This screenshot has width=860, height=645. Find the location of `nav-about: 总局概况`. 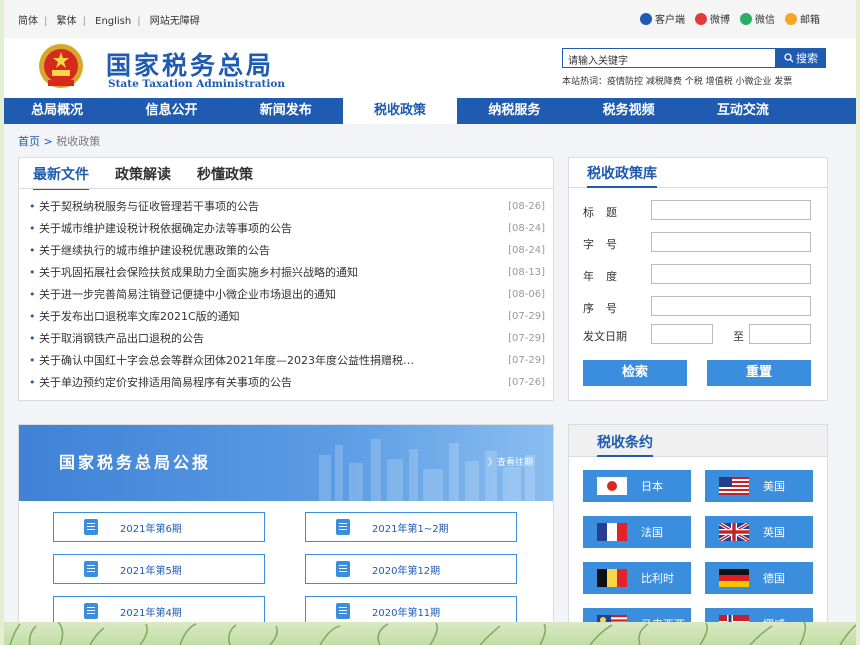

nav-about: 总局概况 is located at coordinates (57, 111).